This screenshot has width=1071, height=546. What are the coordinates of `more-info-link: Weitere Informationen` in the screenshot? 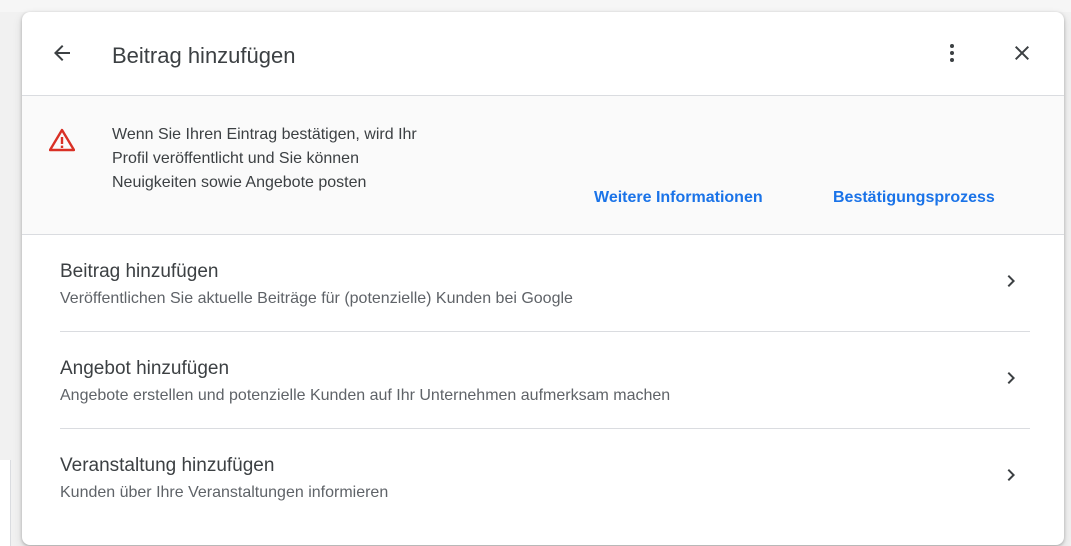 It's located at (678, 198).